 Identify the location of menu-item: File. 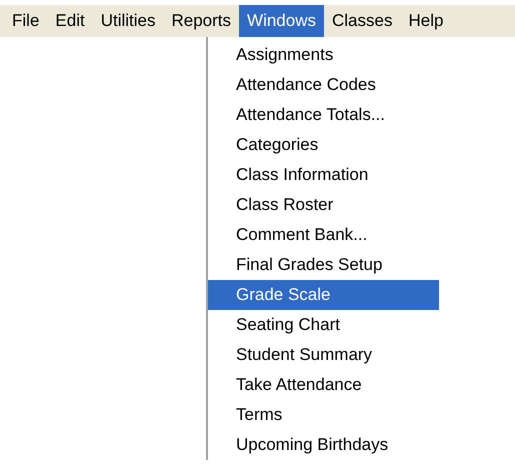
(26, 21).